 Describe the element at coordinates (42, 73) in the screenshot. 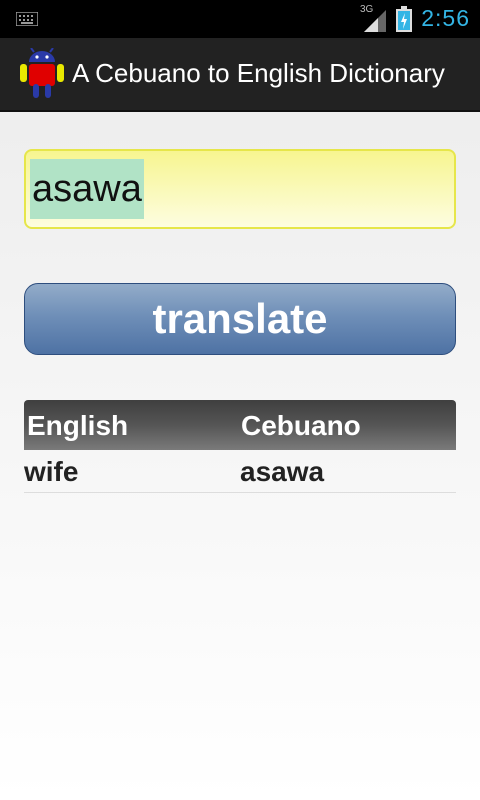

I see `android-app-icon` at that location.